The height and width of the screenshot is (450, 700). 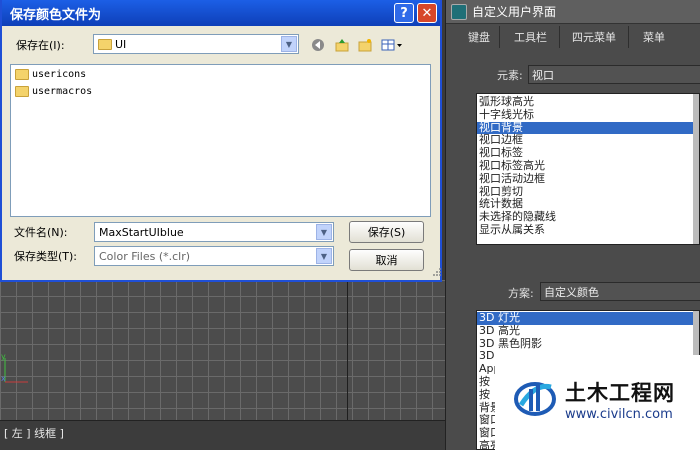 What do you see at coordinates (40, 45) in the screenshot?
I see `save-in-label: 保存在(I):` at bounding box center [40, 45].